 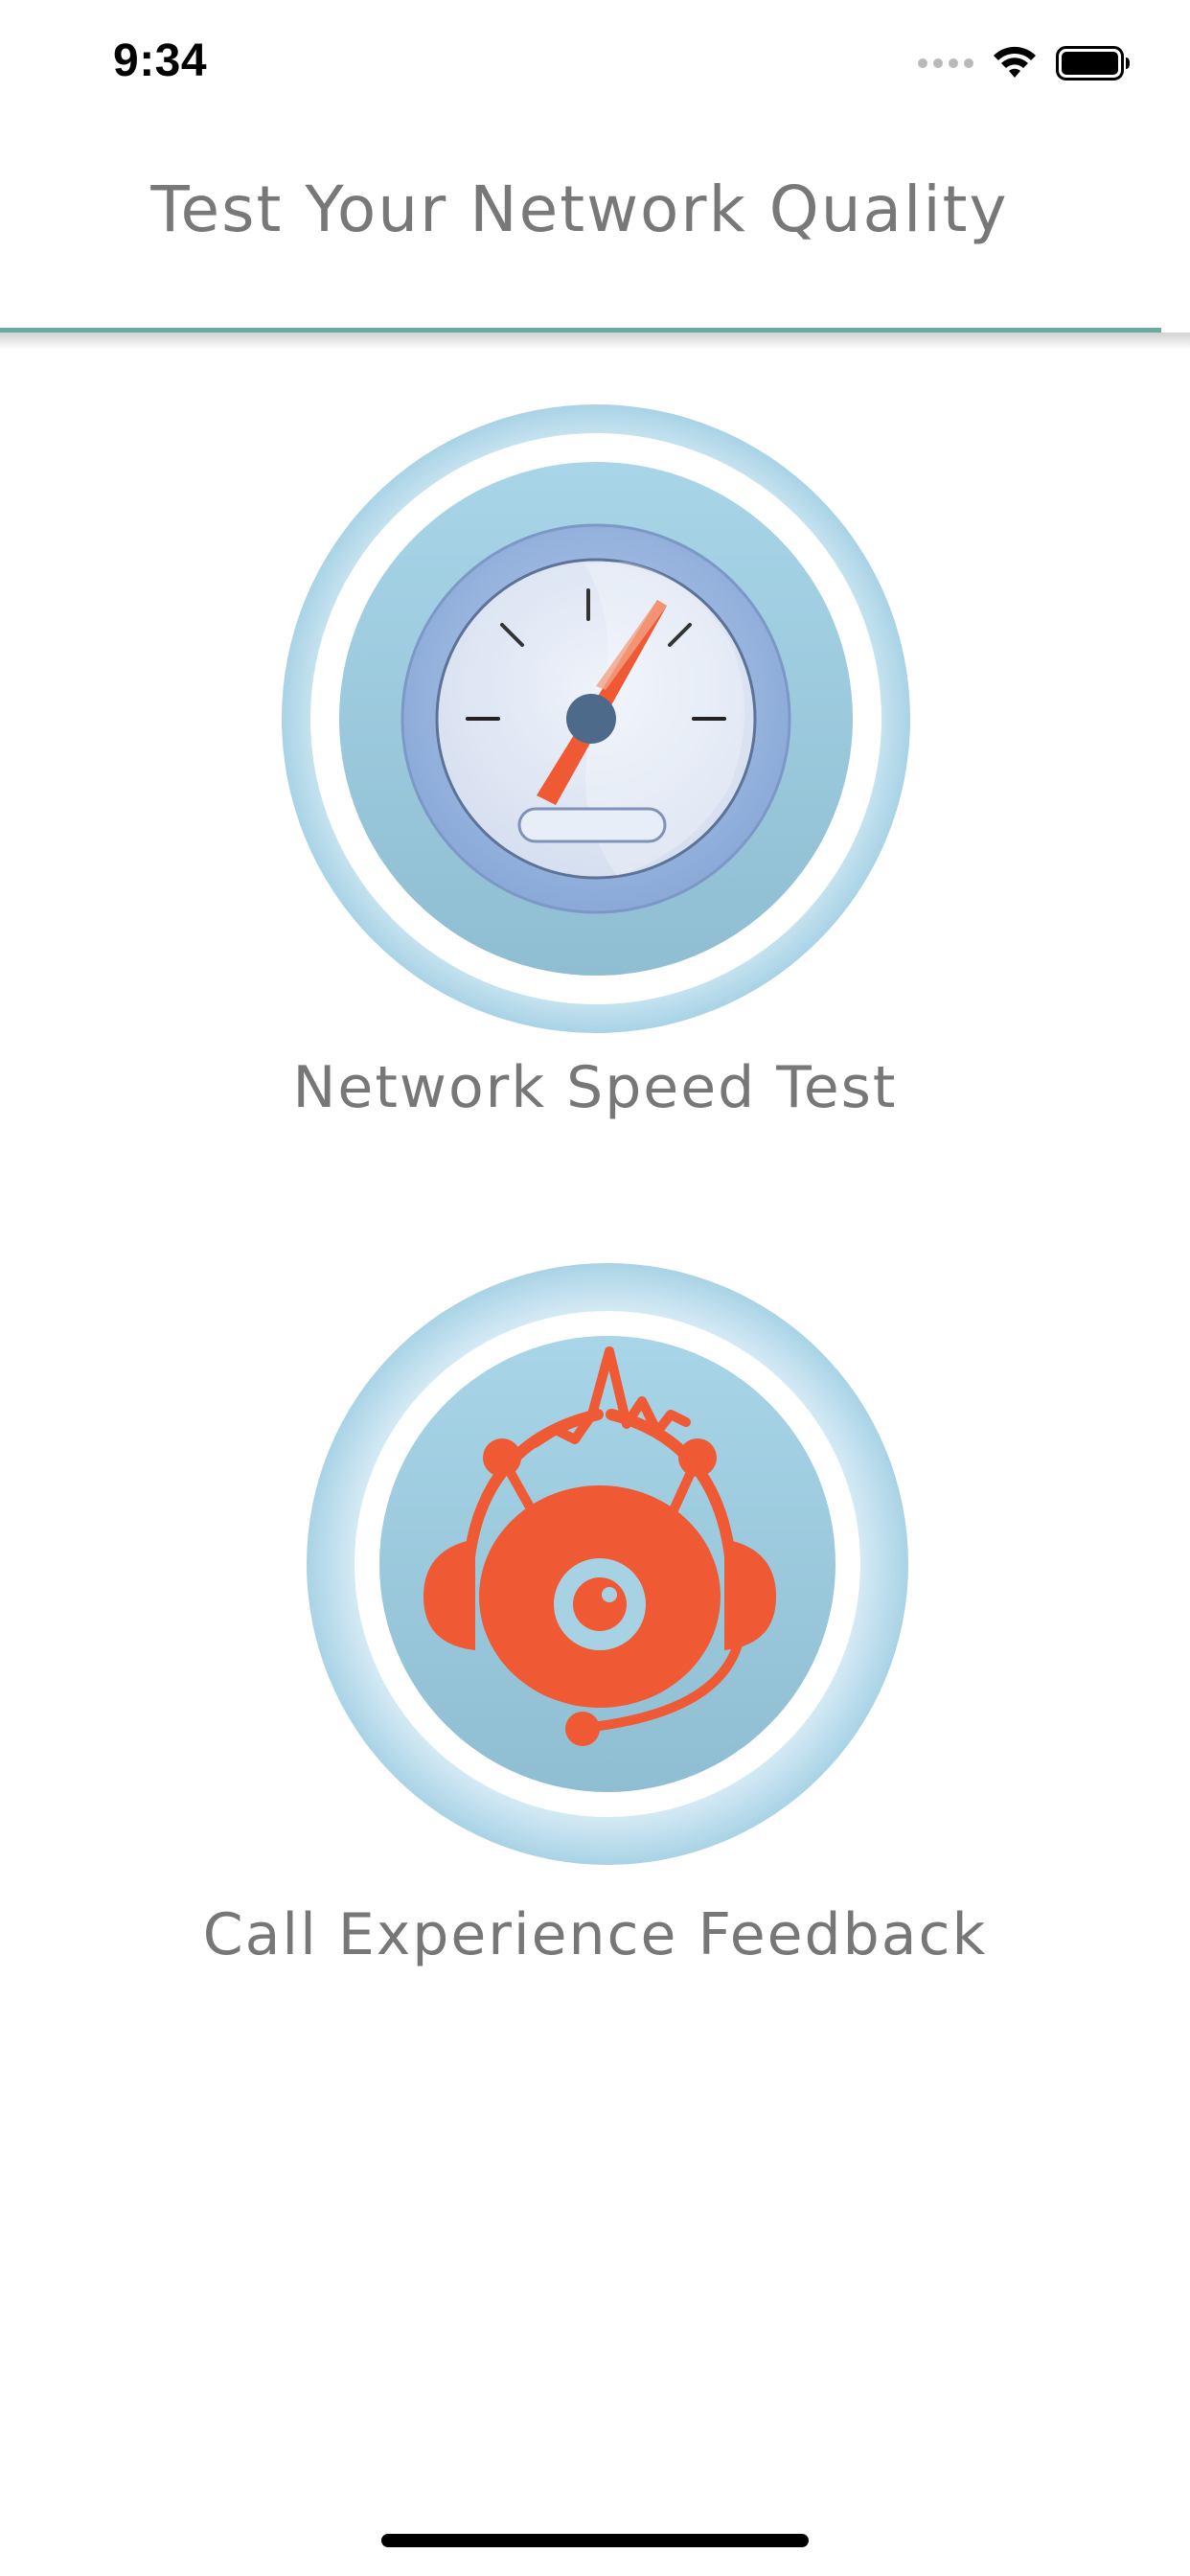 What do you see at coordinates (579, 209) in the screenshot?
I see `page-title: Test Your Network Quality` at bounding box center [579, 209].